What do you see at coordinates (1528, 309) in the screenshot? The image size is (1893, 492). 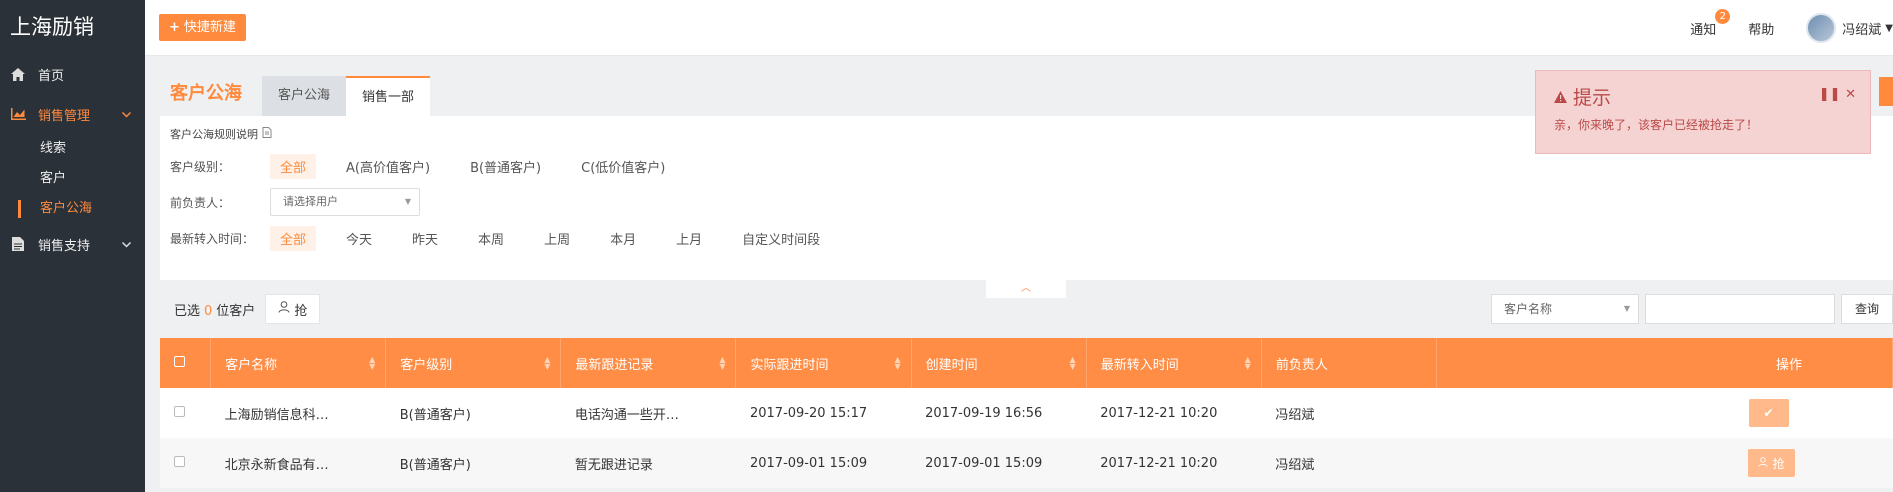 I see `search-field-value: 客户名称` at bounding box center [1528, 309].